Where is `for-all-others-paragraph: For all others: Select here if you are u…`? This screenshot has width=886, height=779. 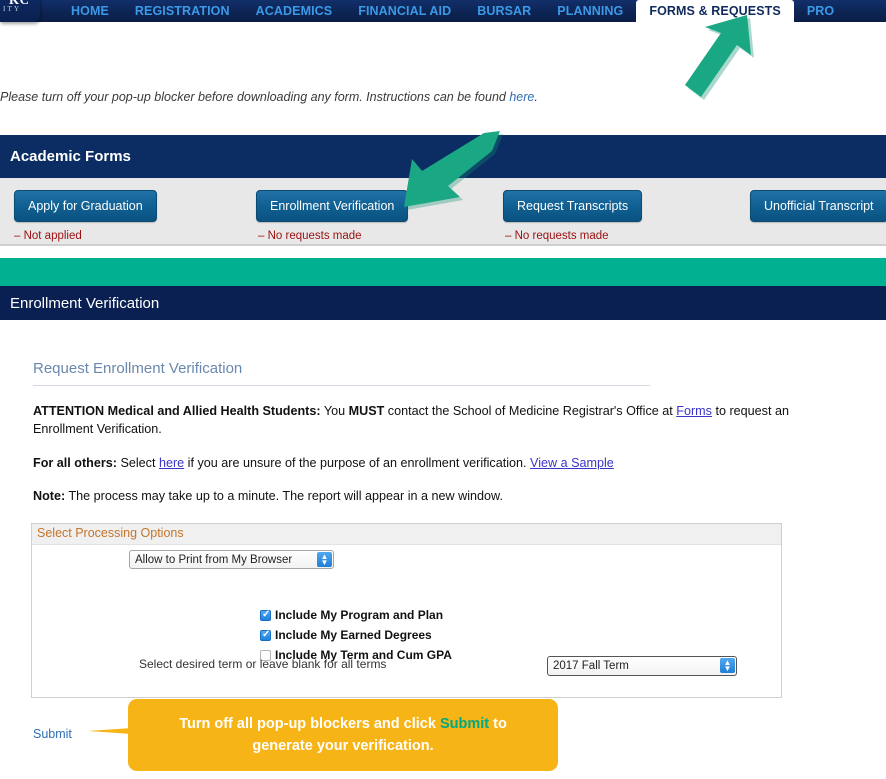 for-all-others-paragraph: For all others: Select here if you are u… is located at coordinates (418, 463).